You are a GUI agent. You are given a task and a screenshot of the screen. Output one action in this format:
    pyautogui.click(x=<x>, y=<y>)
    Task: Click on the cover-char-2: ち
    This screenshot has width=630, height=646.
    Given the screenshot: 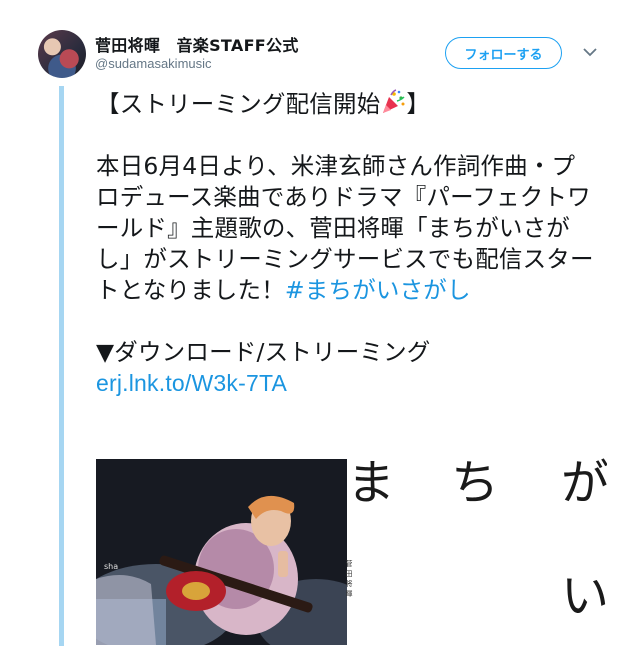 What is the action you would take?
    pyautogui.click(x=475, y=483)
    